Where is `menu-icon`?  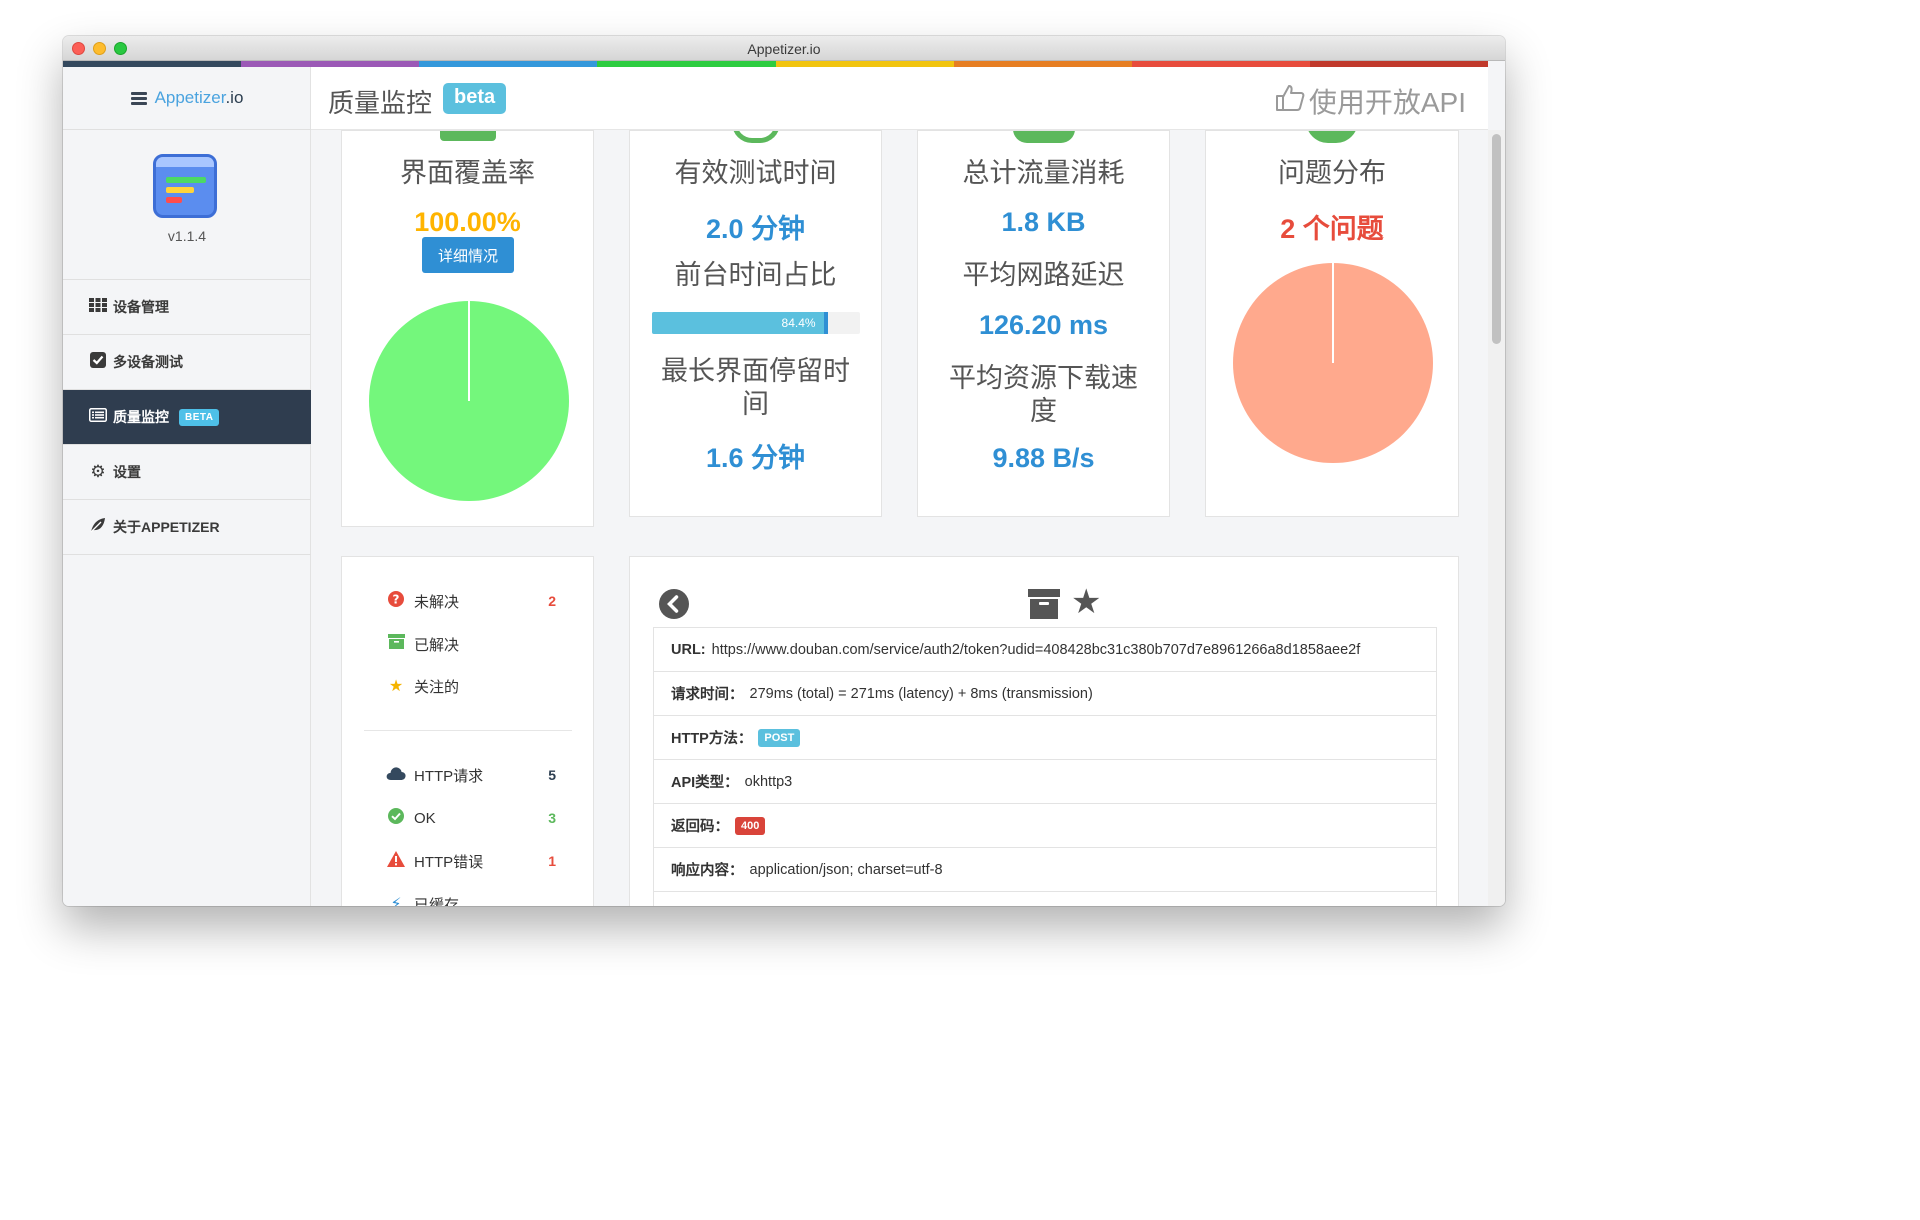 menu-icon is located at coordinates (138, 98).